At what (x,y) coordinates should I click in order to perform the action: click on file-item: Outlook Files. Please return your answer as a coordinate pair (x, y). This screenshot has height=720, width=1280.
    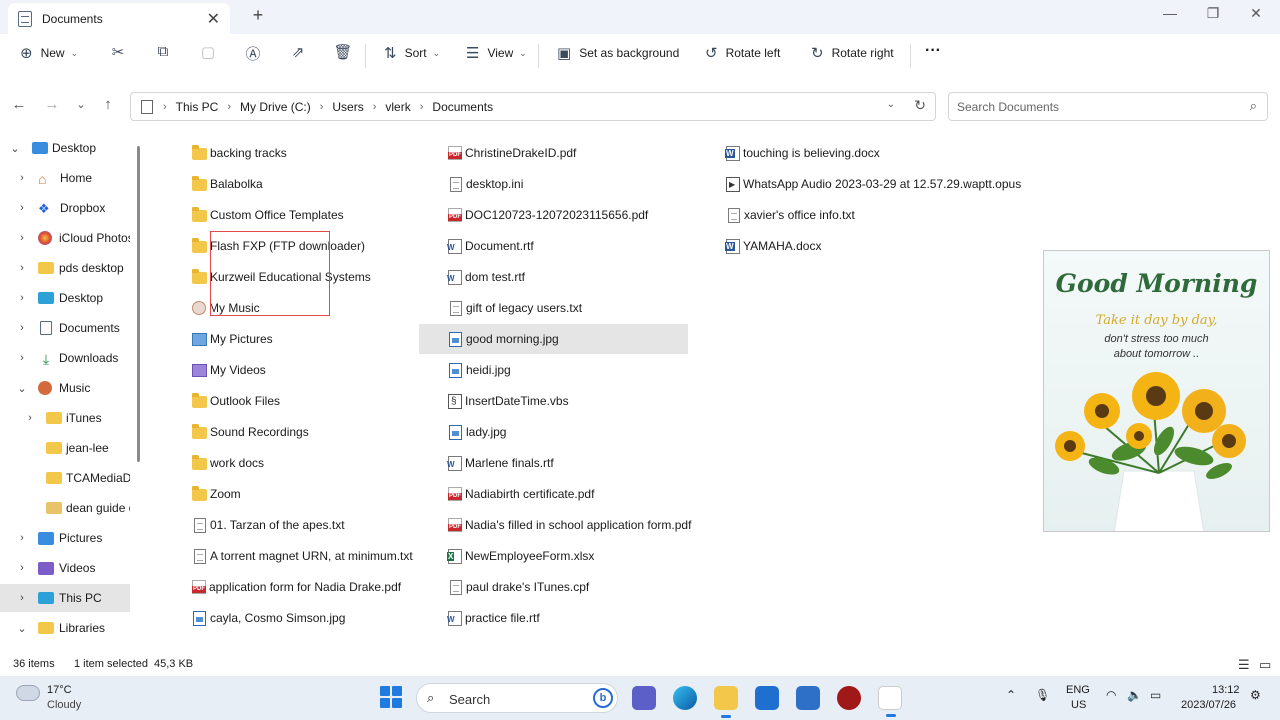
    Looking at the image, I should click on (236, 401).